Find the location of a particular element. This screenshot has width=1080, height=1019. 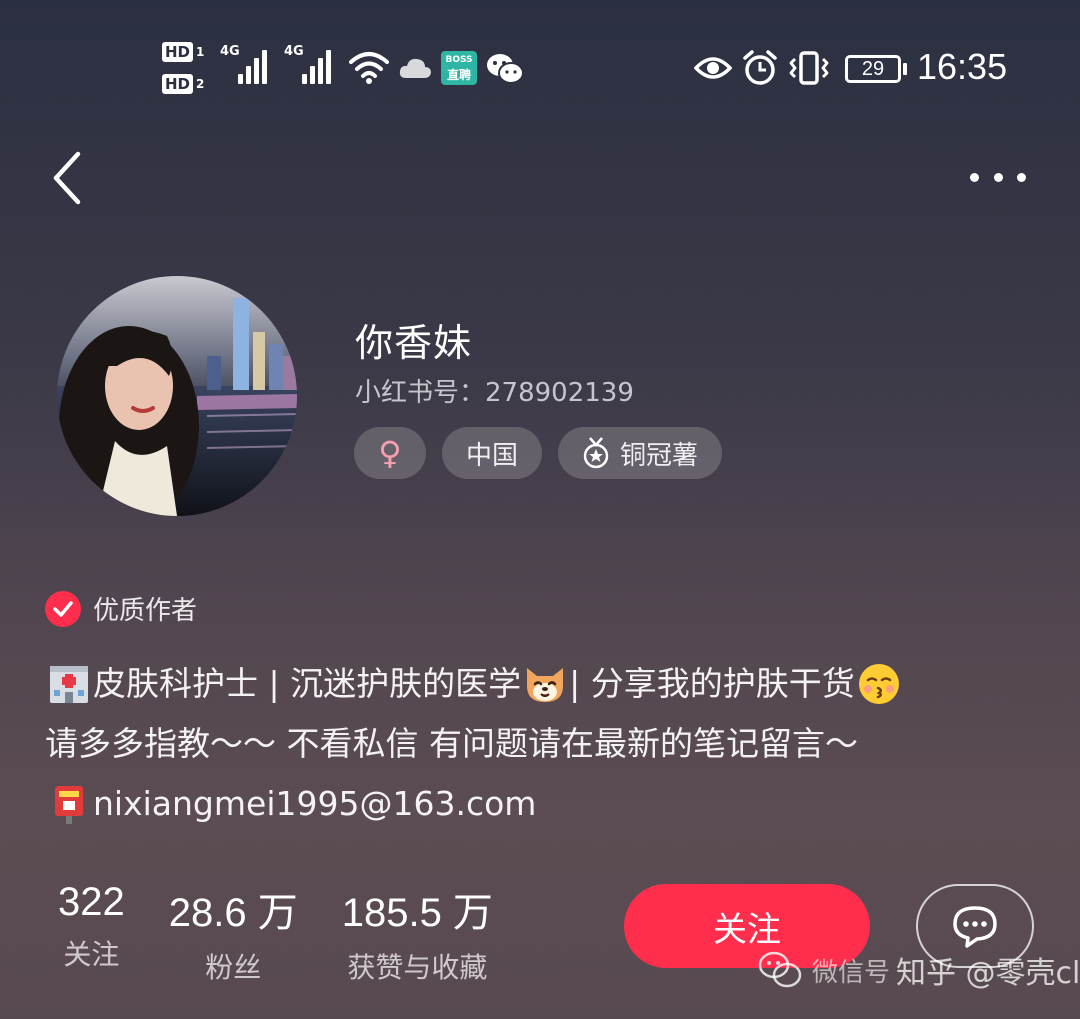

profile-tags: ♀ 中国 铜冠薯 is located at coordinates (538, 453).